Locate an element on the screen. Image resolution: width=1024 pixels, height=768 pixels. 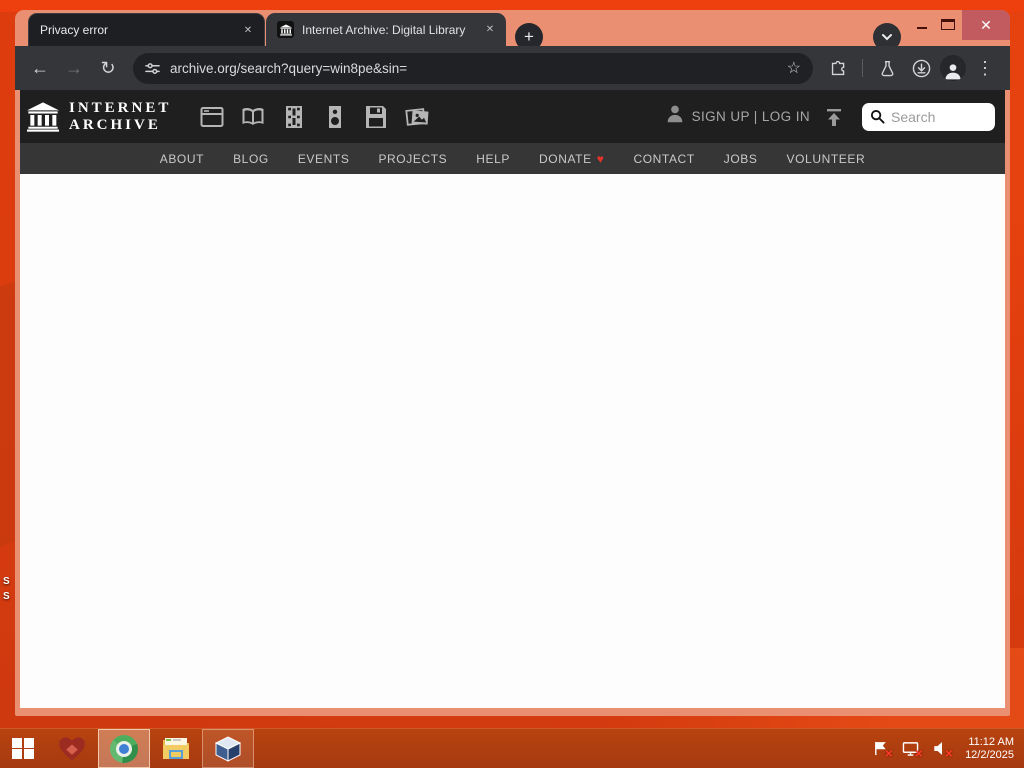
forward-button: → is located at coordinates (74, 68).